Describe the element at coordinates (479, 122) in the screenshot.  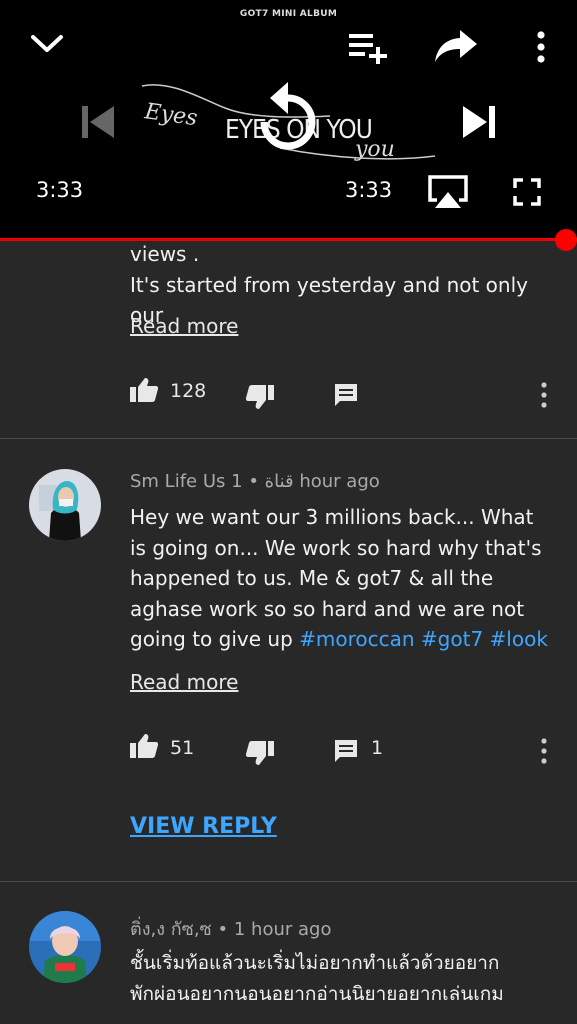
I see `skip-next-icon` at that location.